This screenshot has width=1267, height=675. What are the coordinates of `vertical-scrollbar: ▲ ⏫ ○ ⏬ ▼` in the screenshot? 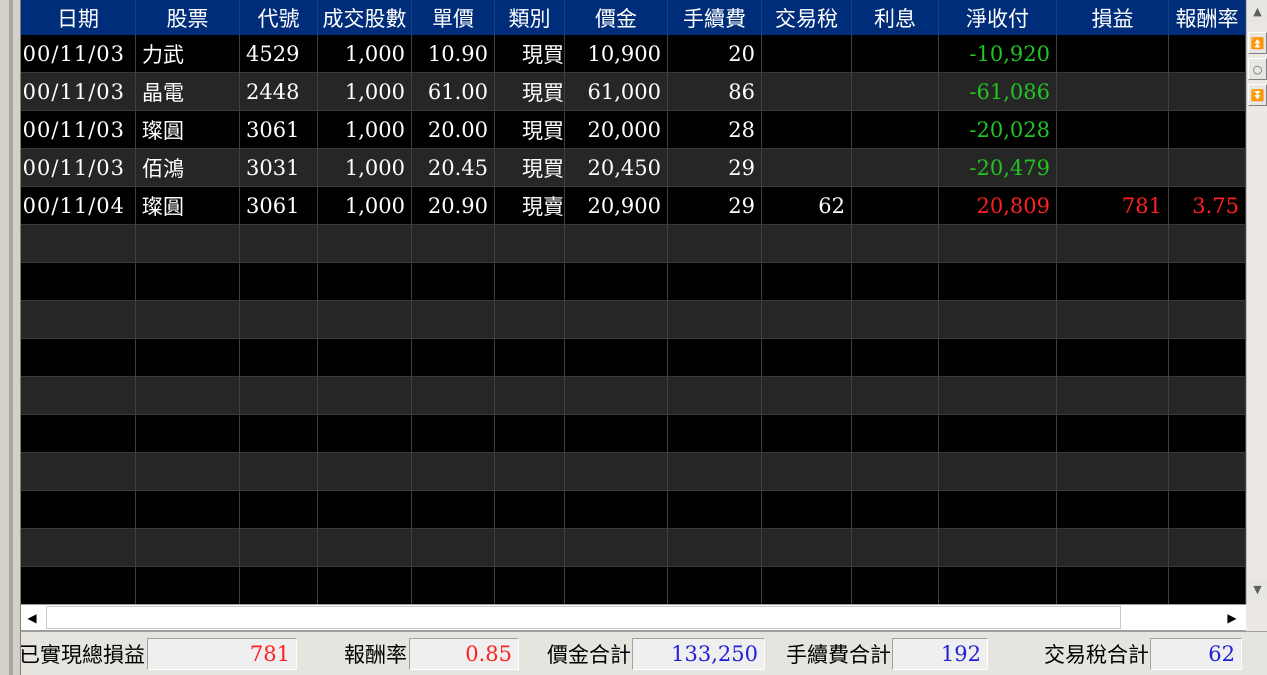 It's located at (1256, 302).